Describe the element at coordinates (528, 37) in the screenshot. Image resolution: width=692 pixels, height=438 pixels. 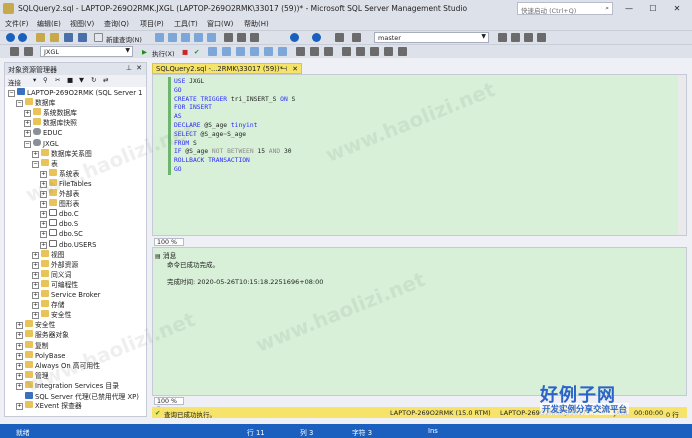
I see `toolbox-icon` at that location.